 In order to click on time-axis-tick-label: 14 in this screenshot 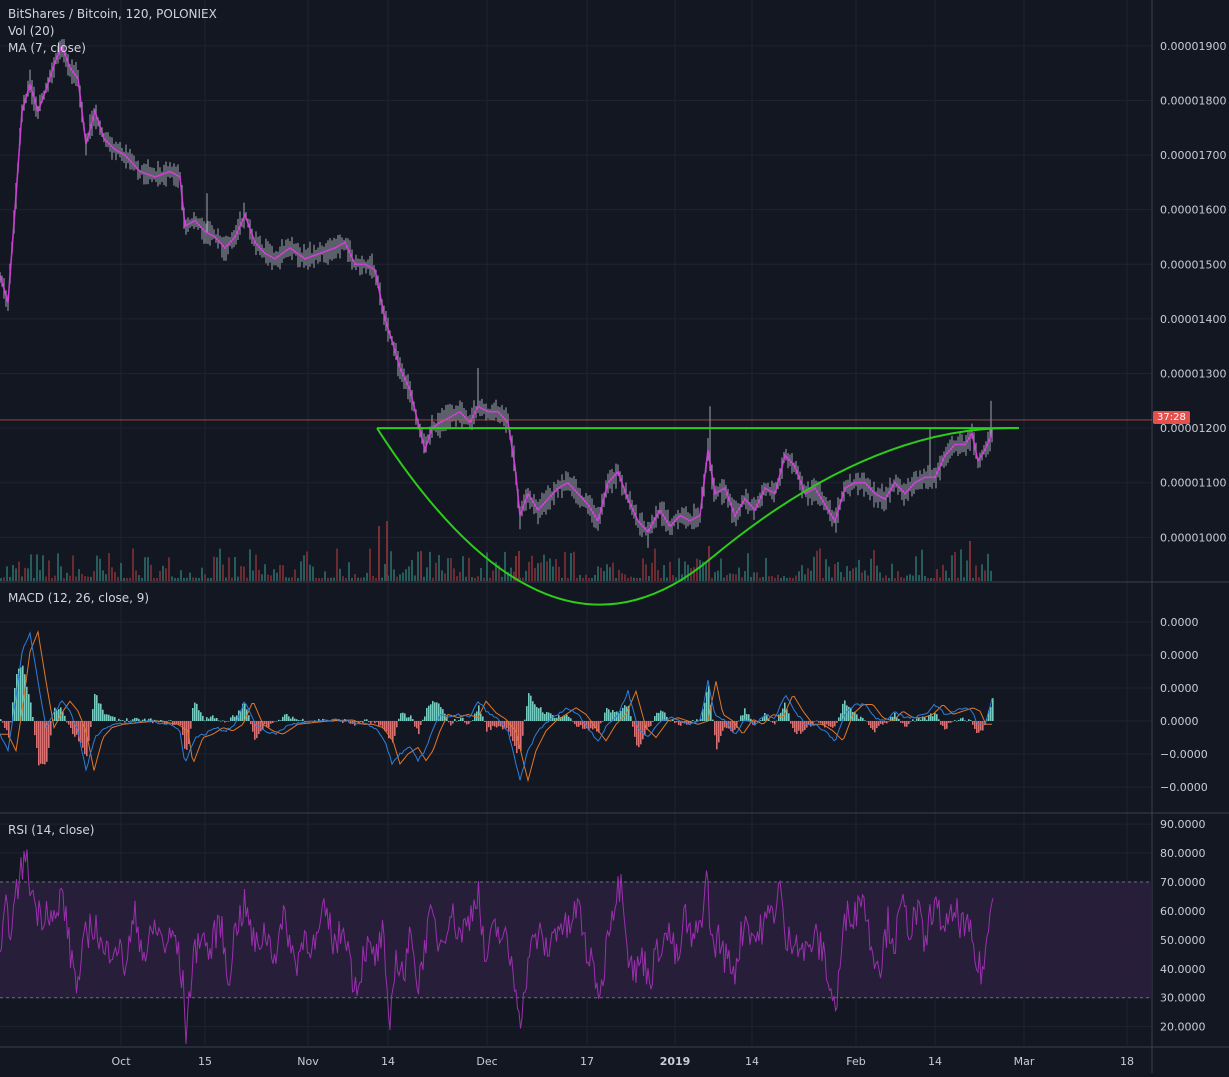, I will do `click(752, 1061)`.